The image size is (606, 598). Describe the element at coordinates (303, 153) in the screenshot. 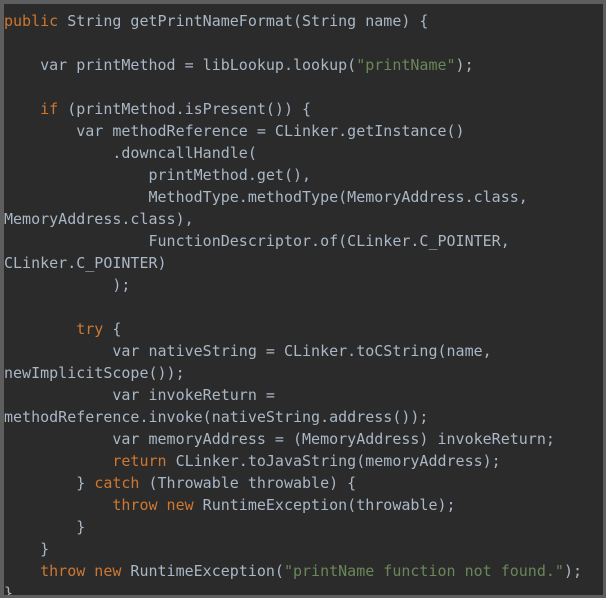

I see `code-line: .downcallHandle(` at that location.